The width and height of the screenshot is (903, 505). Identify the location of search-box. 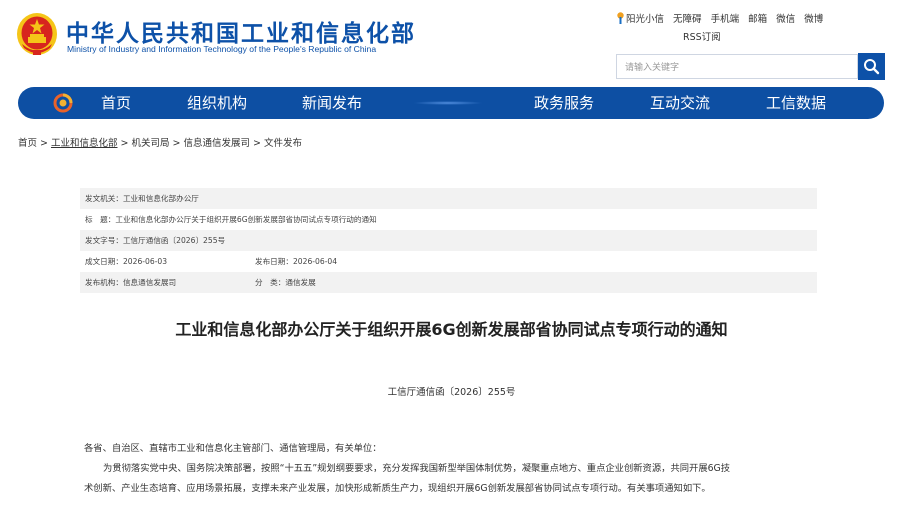
(737, 67).